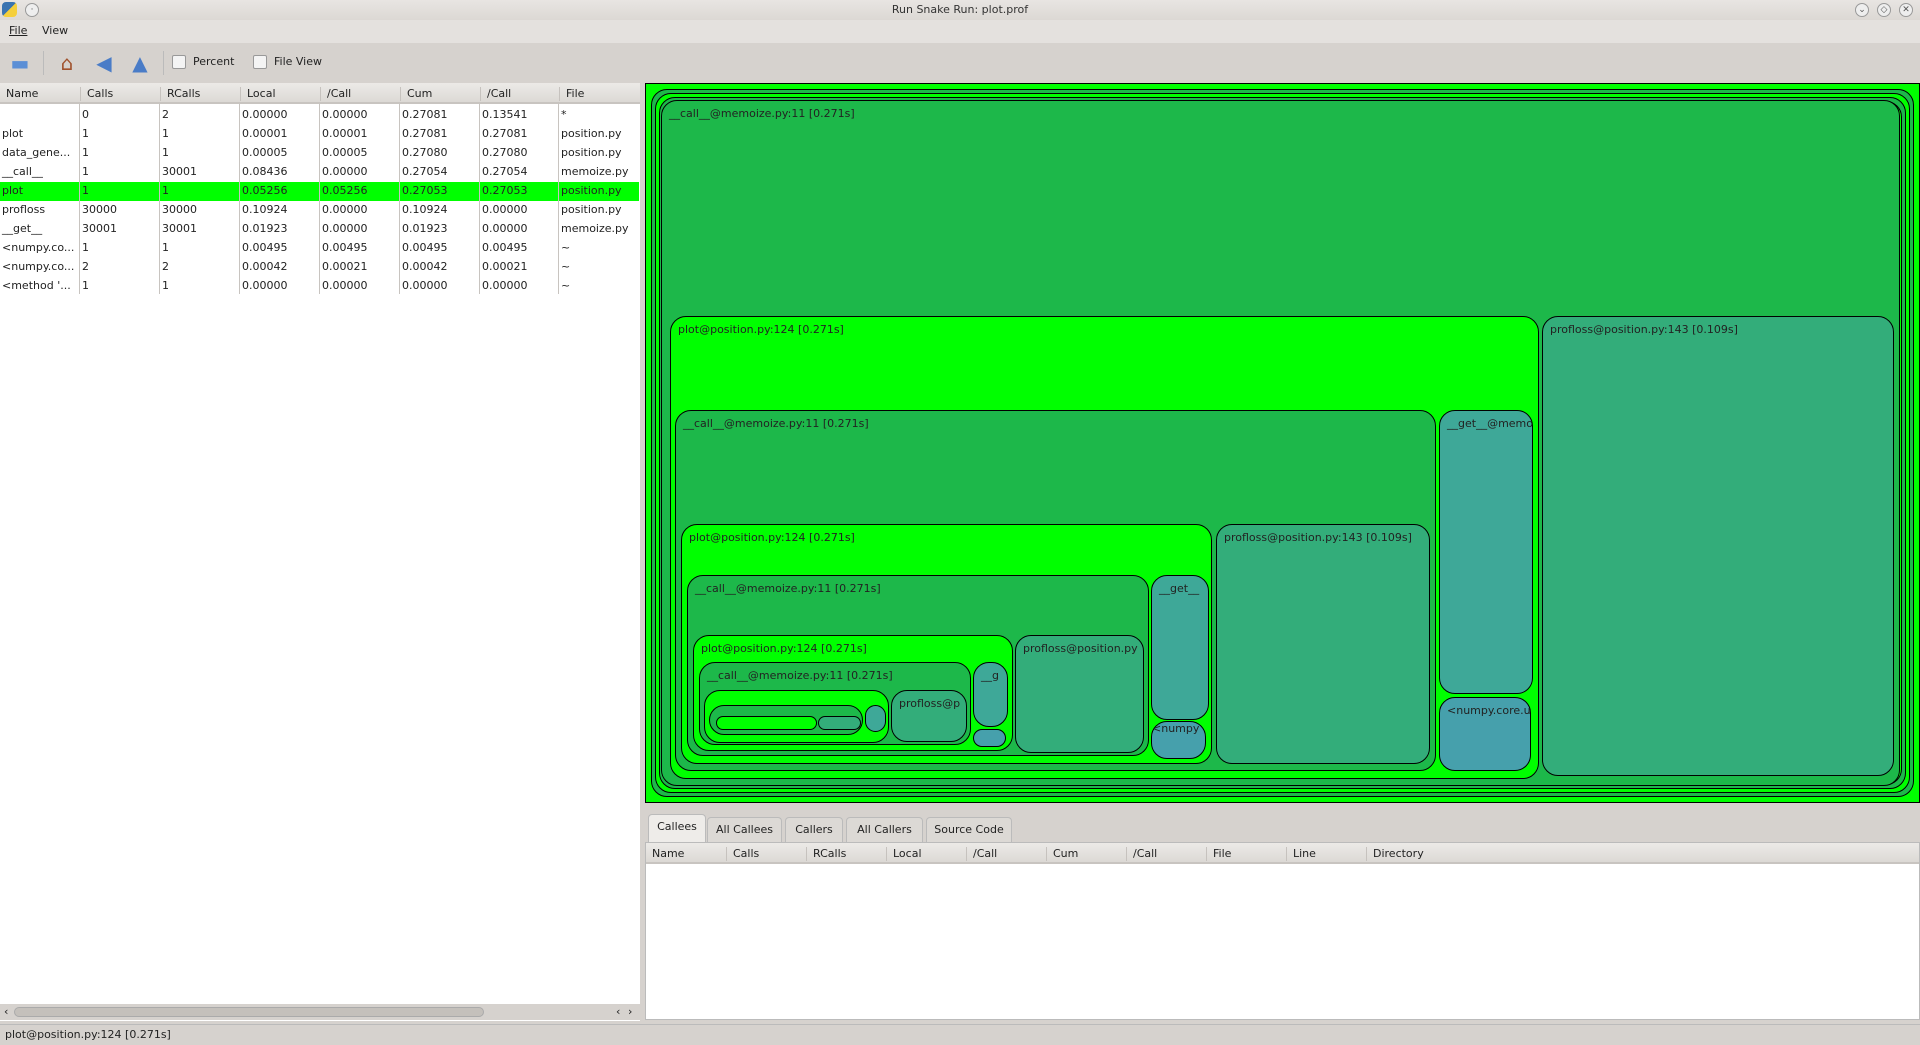 The height and width of the screenshot is (1045, 1920). Describe the element at coordinates (345, 133) in the screenshot. I see `table-cell: 0.00001` at that location.